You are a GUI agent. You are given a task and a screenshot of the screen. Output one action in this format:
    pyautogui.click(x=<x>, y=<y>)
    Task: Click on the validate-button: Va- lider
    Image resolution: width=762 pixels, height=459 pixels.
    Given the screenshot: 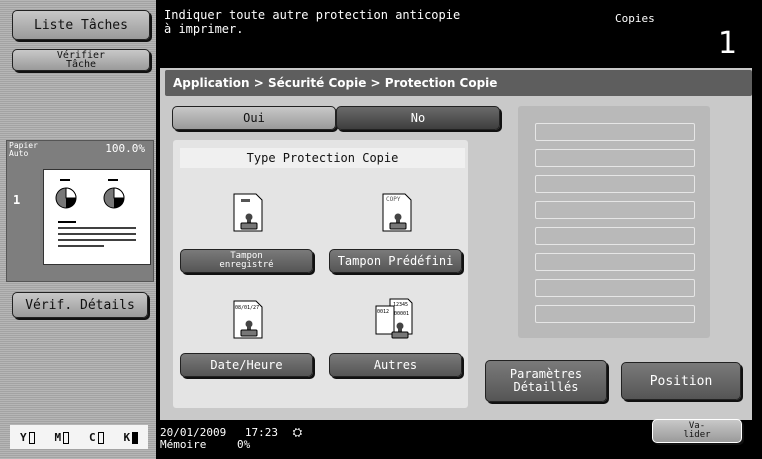 What is the action you would take?
    pyautogui.click(x=697, y=431)
    